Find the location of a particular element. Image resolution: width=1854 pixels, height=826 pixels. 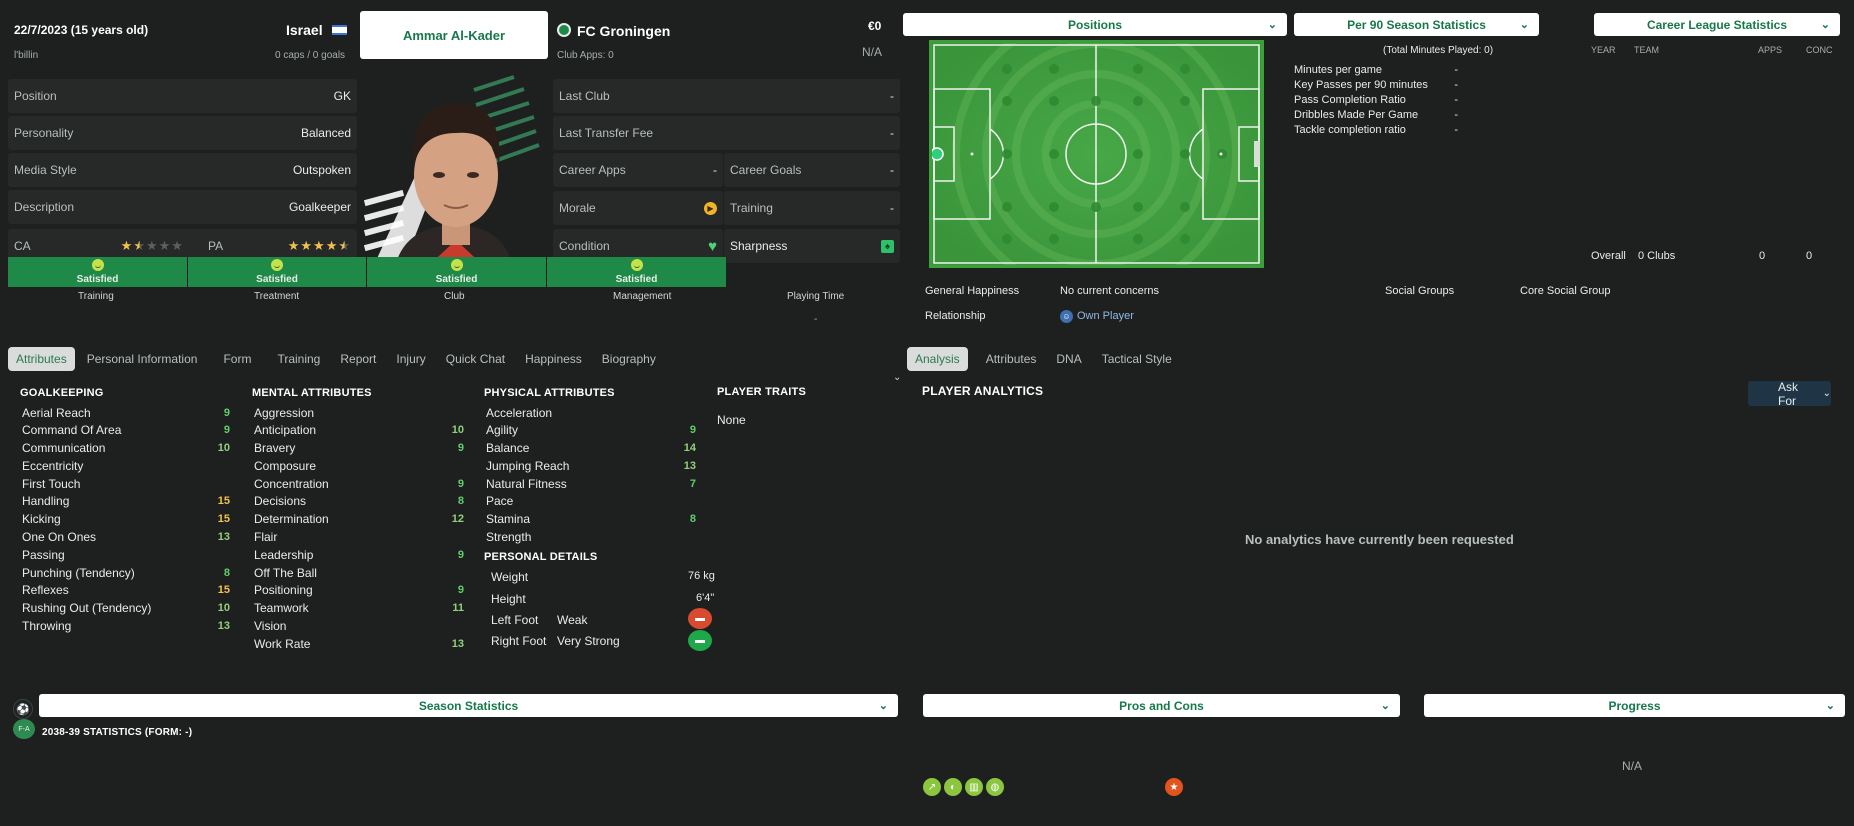

attribute-row: Agility 9 is located at coordinates (591, 430).